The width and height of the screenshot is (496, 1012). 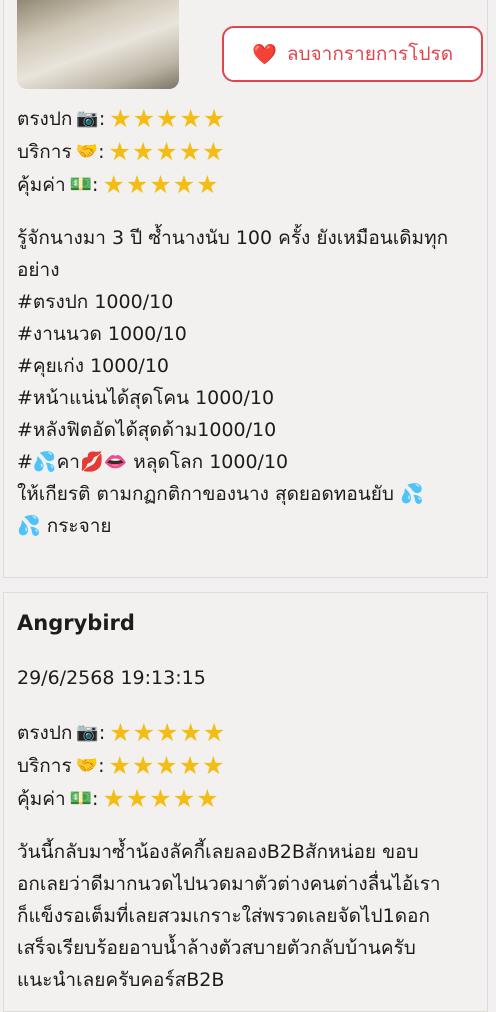 I want to click on review-line: #งานนวด 1000/10, so click(x=102, y=334).